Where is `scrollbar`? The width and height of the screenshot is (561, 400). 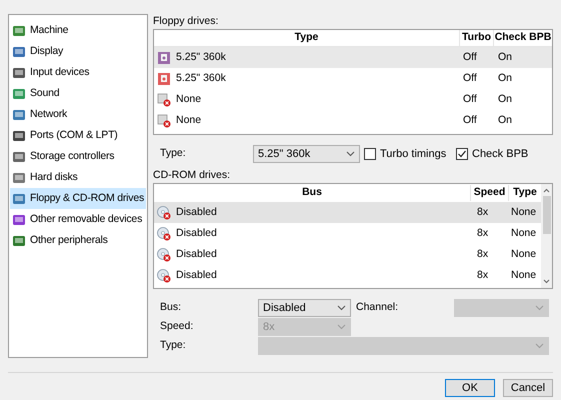 scrollbar is located at coordinates (546, 236).